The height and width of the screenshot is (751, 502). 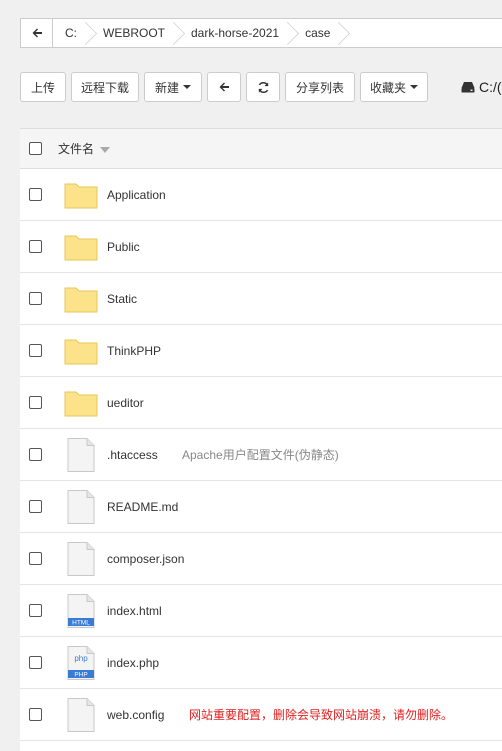 What do you see at coordinates (81, 622) in the screenshot?
I see `file-badge: HTML` at bounding box center [81, 622].